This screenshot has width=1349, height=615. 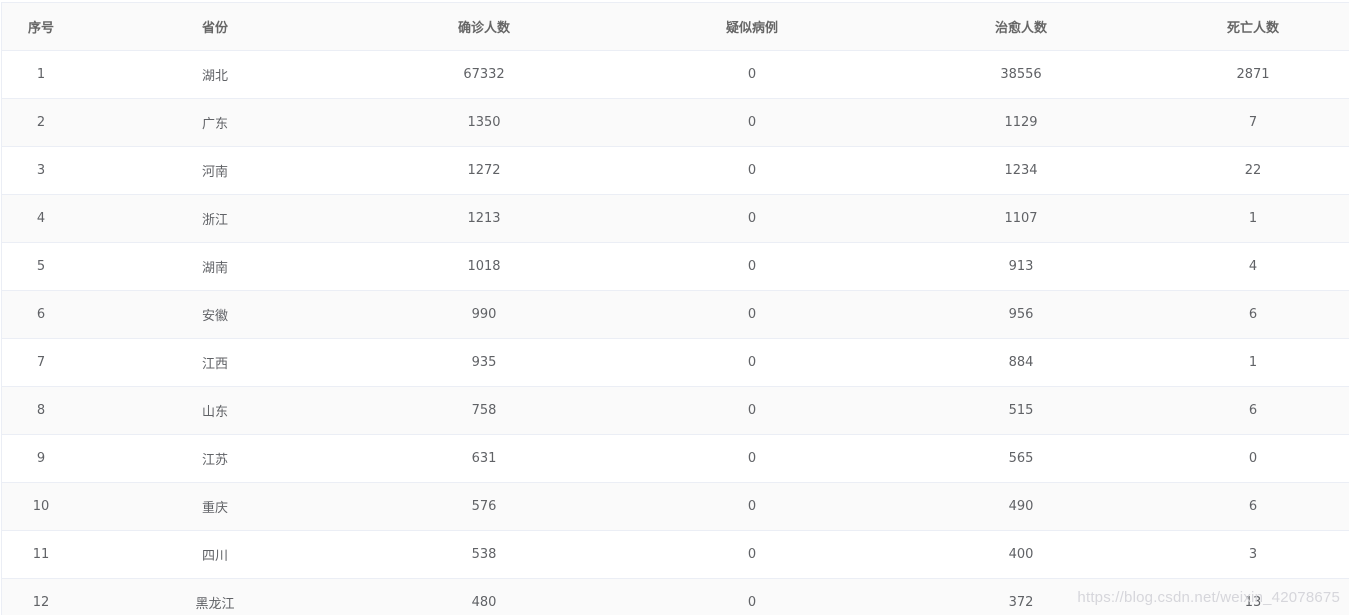 What do you see at coordinates (1021, 267) in the screenshot?
I see `cell-cured: 913` at bounding box center [1021, 267].